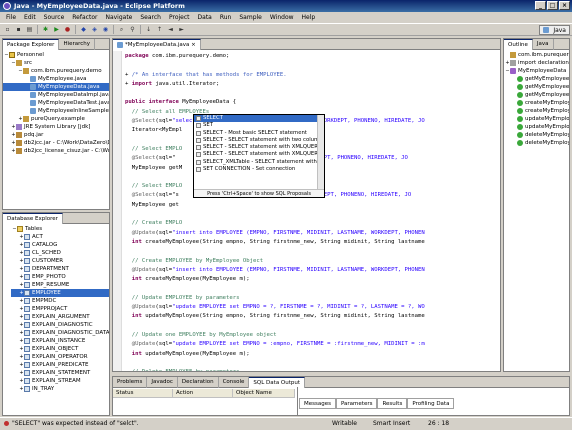 The height and width of the screenshot is (430, 572). Describe the element at coordinates (11, 17) in the screenshot. I see `menu-file: File` at that location.